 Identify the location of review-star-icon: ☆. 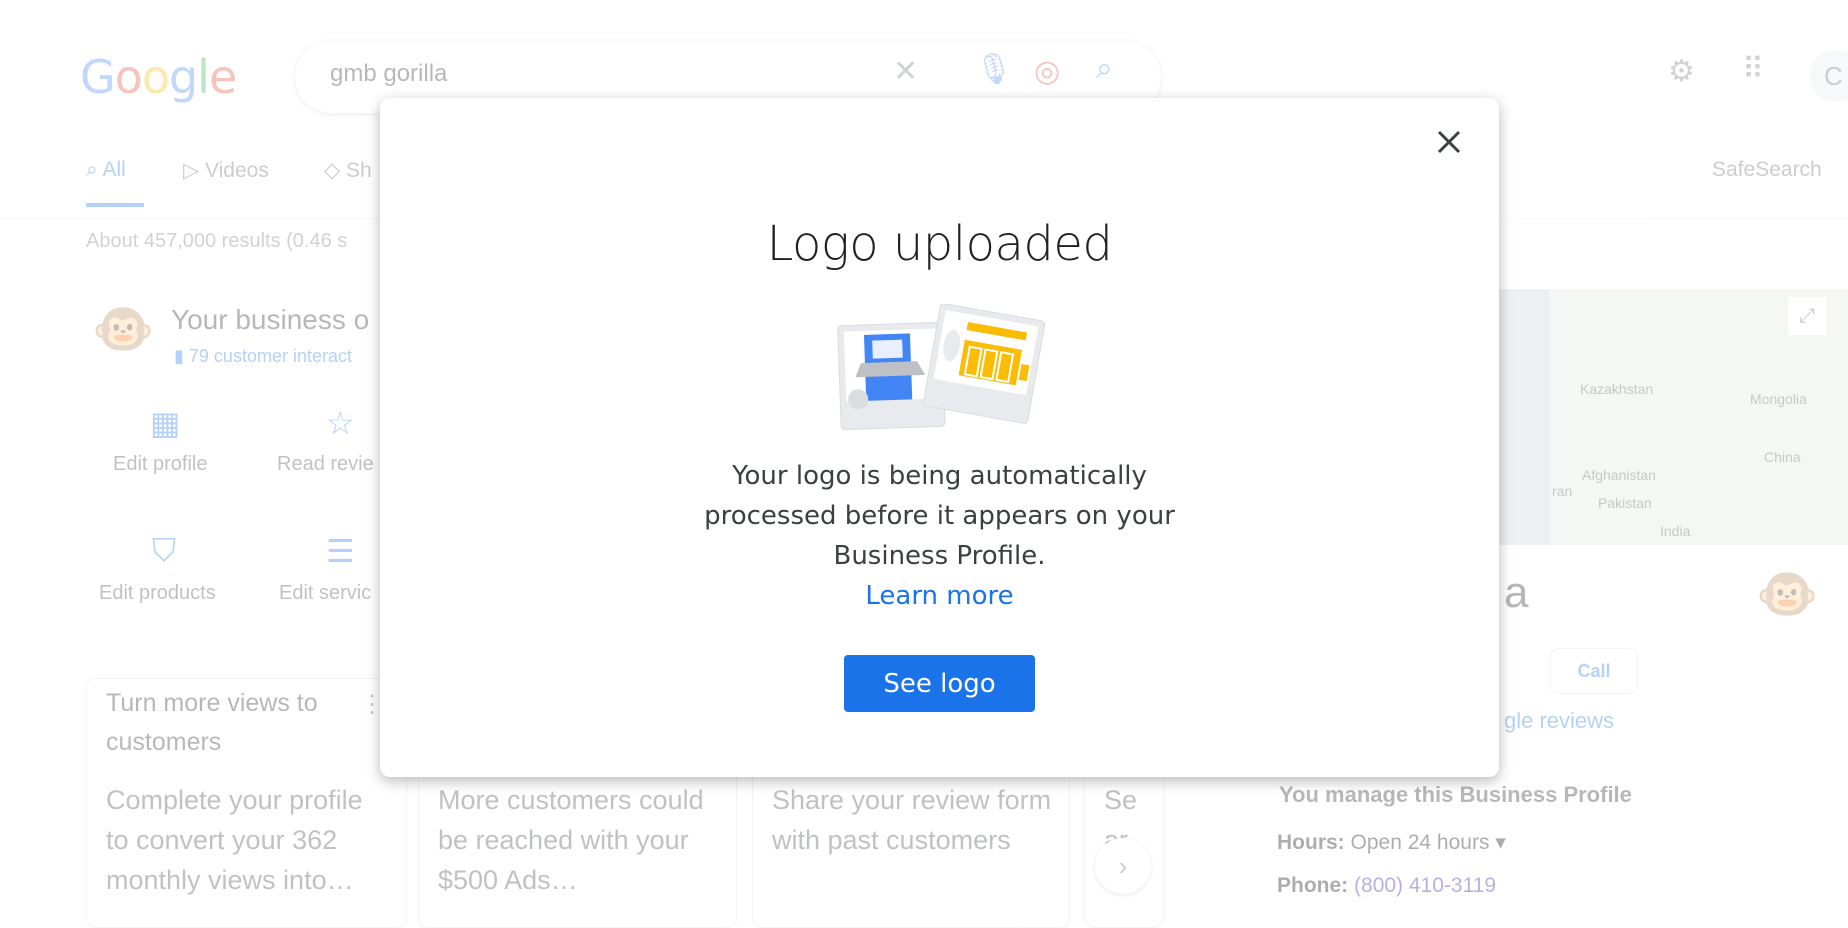
(340, 423).